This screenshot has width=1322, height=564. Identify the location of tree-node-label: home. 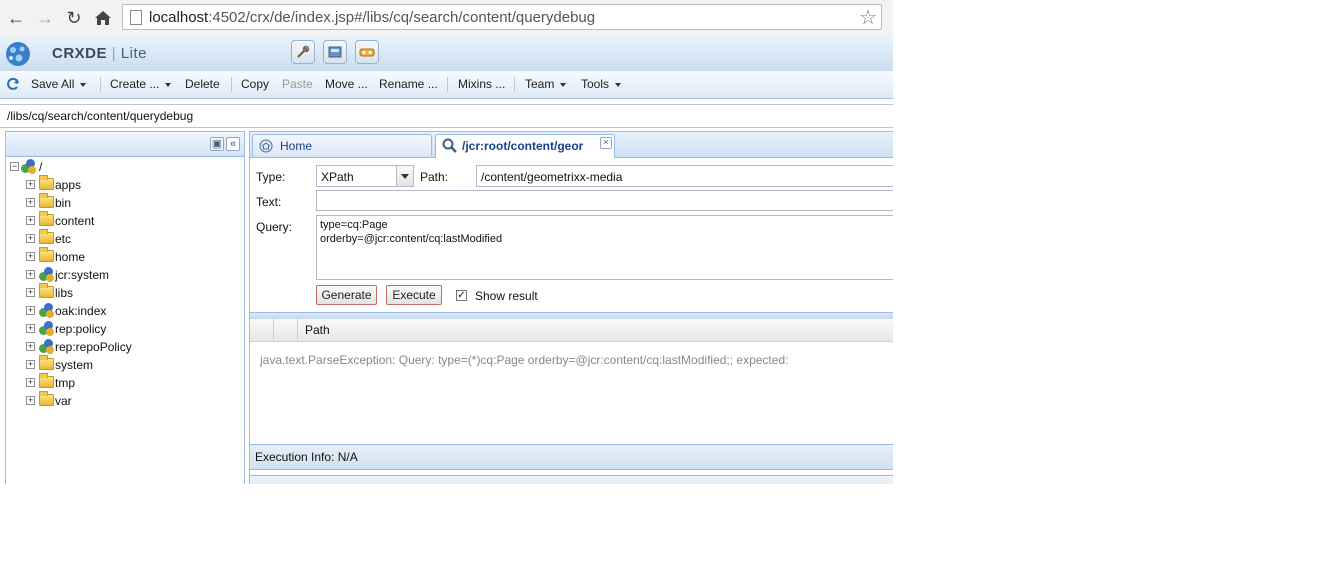
(70, 257).